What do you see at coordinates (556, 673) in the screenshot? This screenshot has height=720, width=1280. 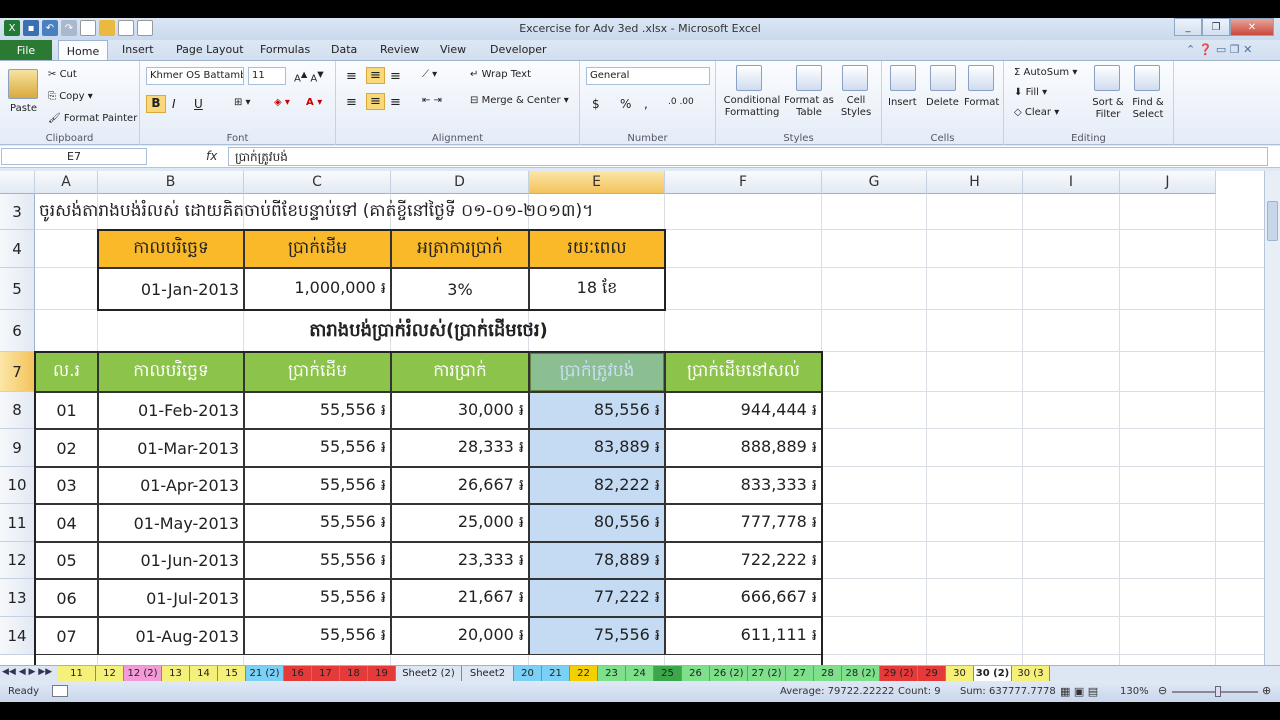 I see `sheet-tab: 21` at bounding box center [556, 673].